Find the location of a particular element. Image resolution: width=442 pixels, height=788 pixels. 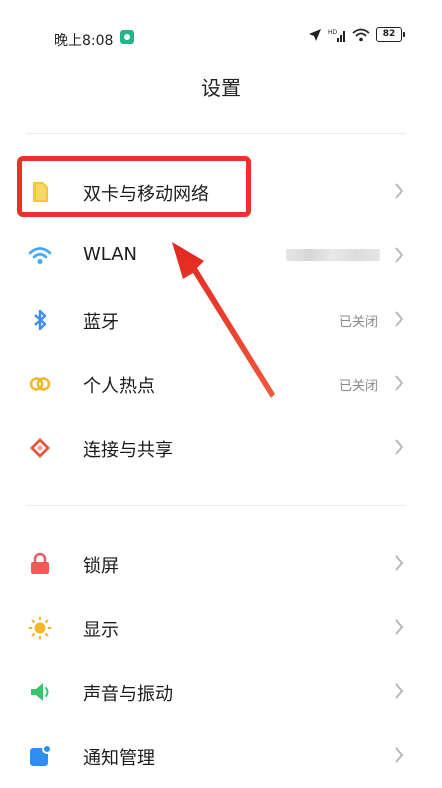

settings-item-label: 锁屏 is located at coordinates (101, 566).